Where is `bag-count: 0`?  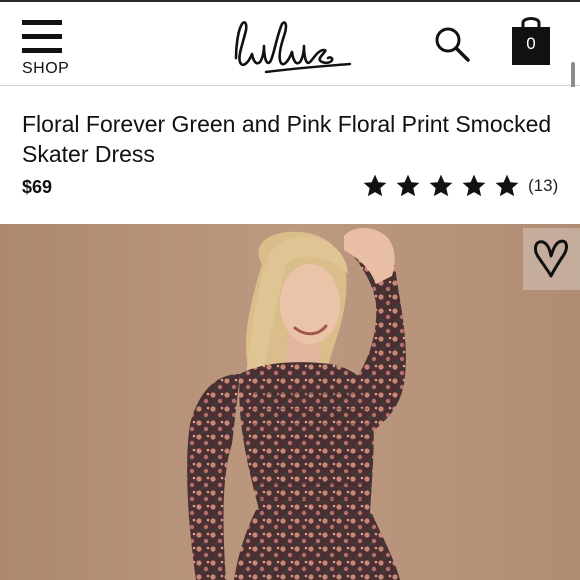
bag-count: 0 is located at coordinates (531, 43).